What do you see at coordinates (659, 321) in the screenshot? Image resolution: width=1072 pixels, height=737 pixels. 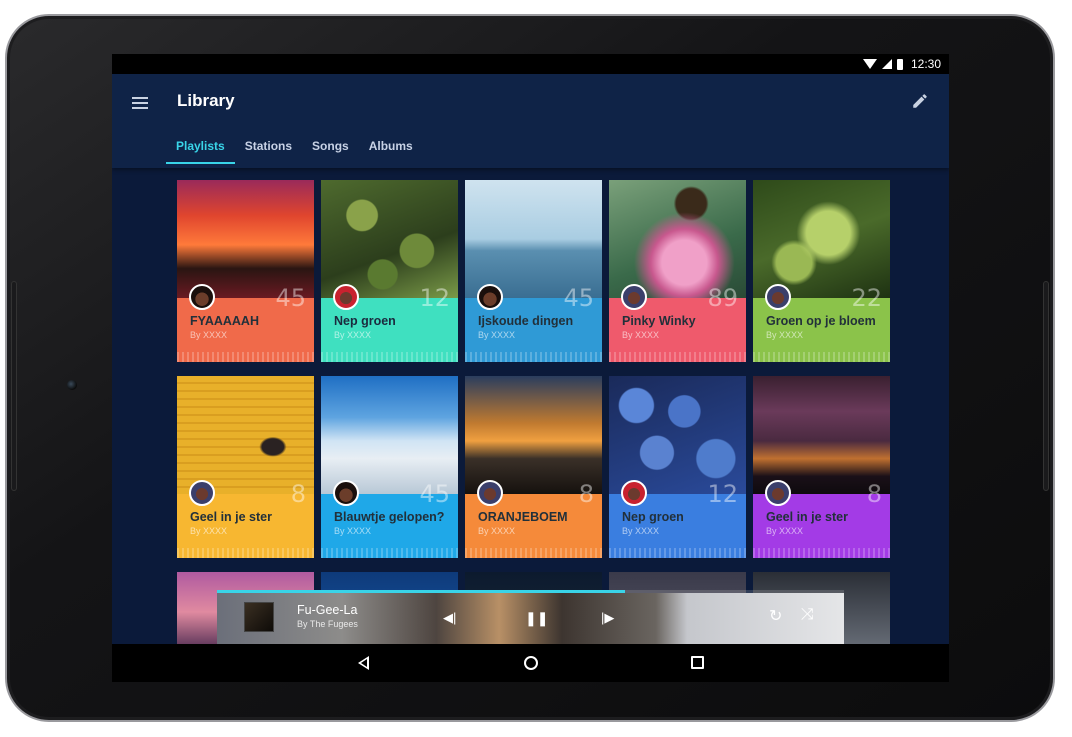 I see `playlist-title: Pinky Winky` at bounding box center [659, 321].